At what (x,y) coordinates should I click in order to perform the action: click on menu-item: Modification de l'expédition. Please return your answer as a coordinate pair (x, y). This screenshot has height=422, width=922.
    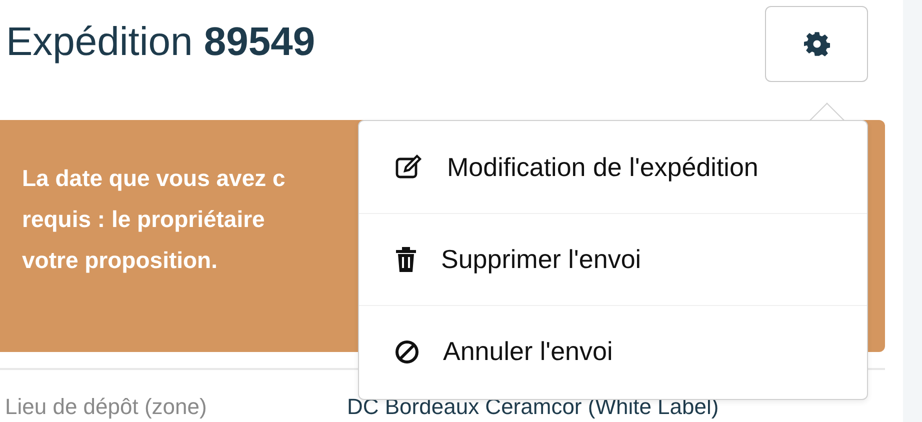
    Looking at the image, I should click on (613, 167).